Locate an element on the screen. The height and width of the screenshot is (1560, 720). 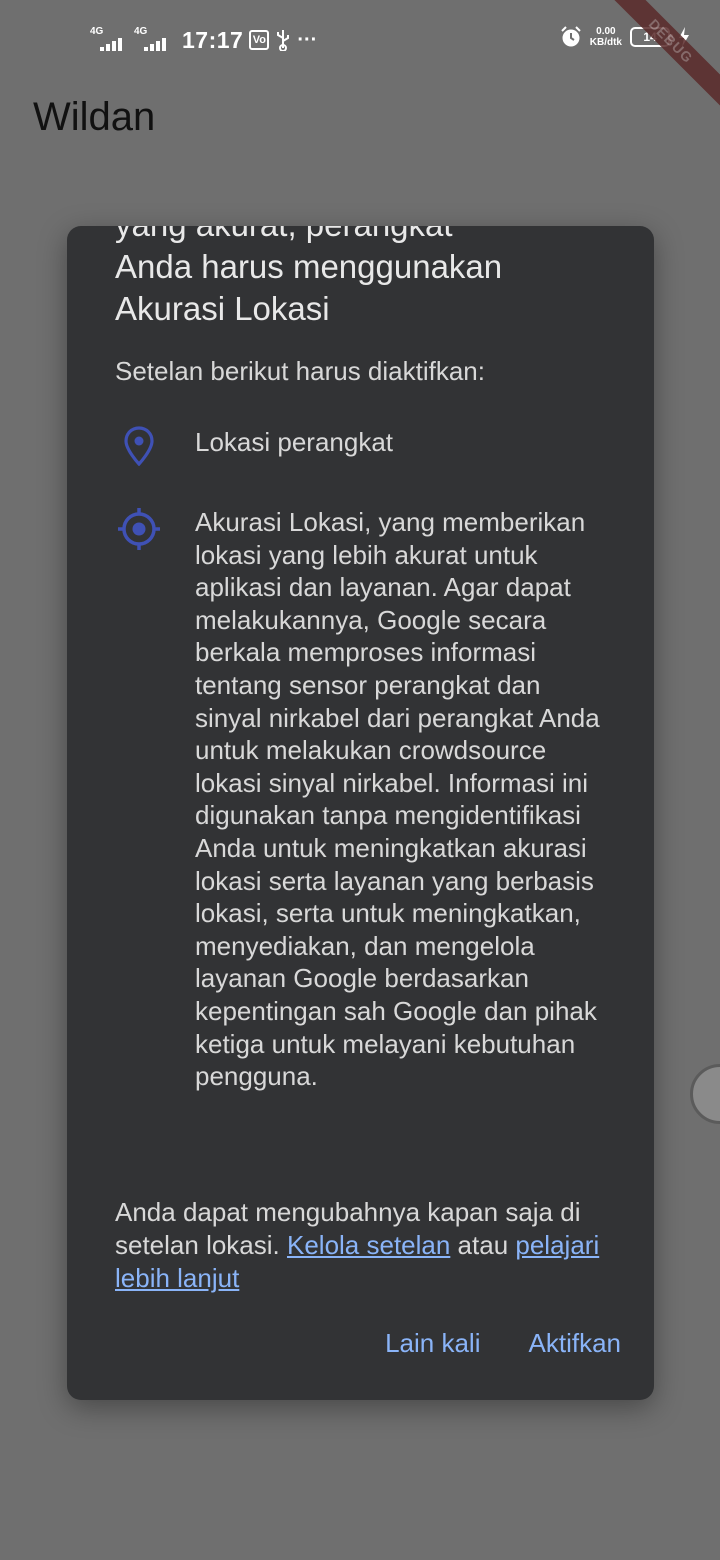
notification-app-icon: Vo is located at coordinates (259, 40).